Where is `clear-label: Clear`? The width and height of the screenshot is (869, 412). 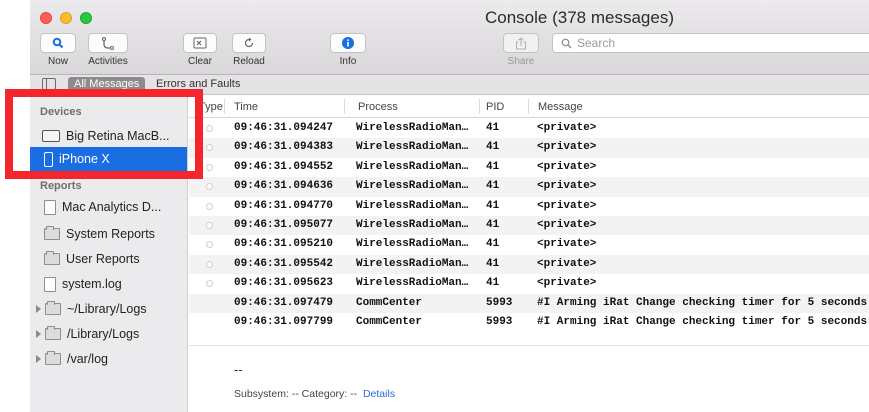
clear-label: Clear is located at coordinates (200, 61).